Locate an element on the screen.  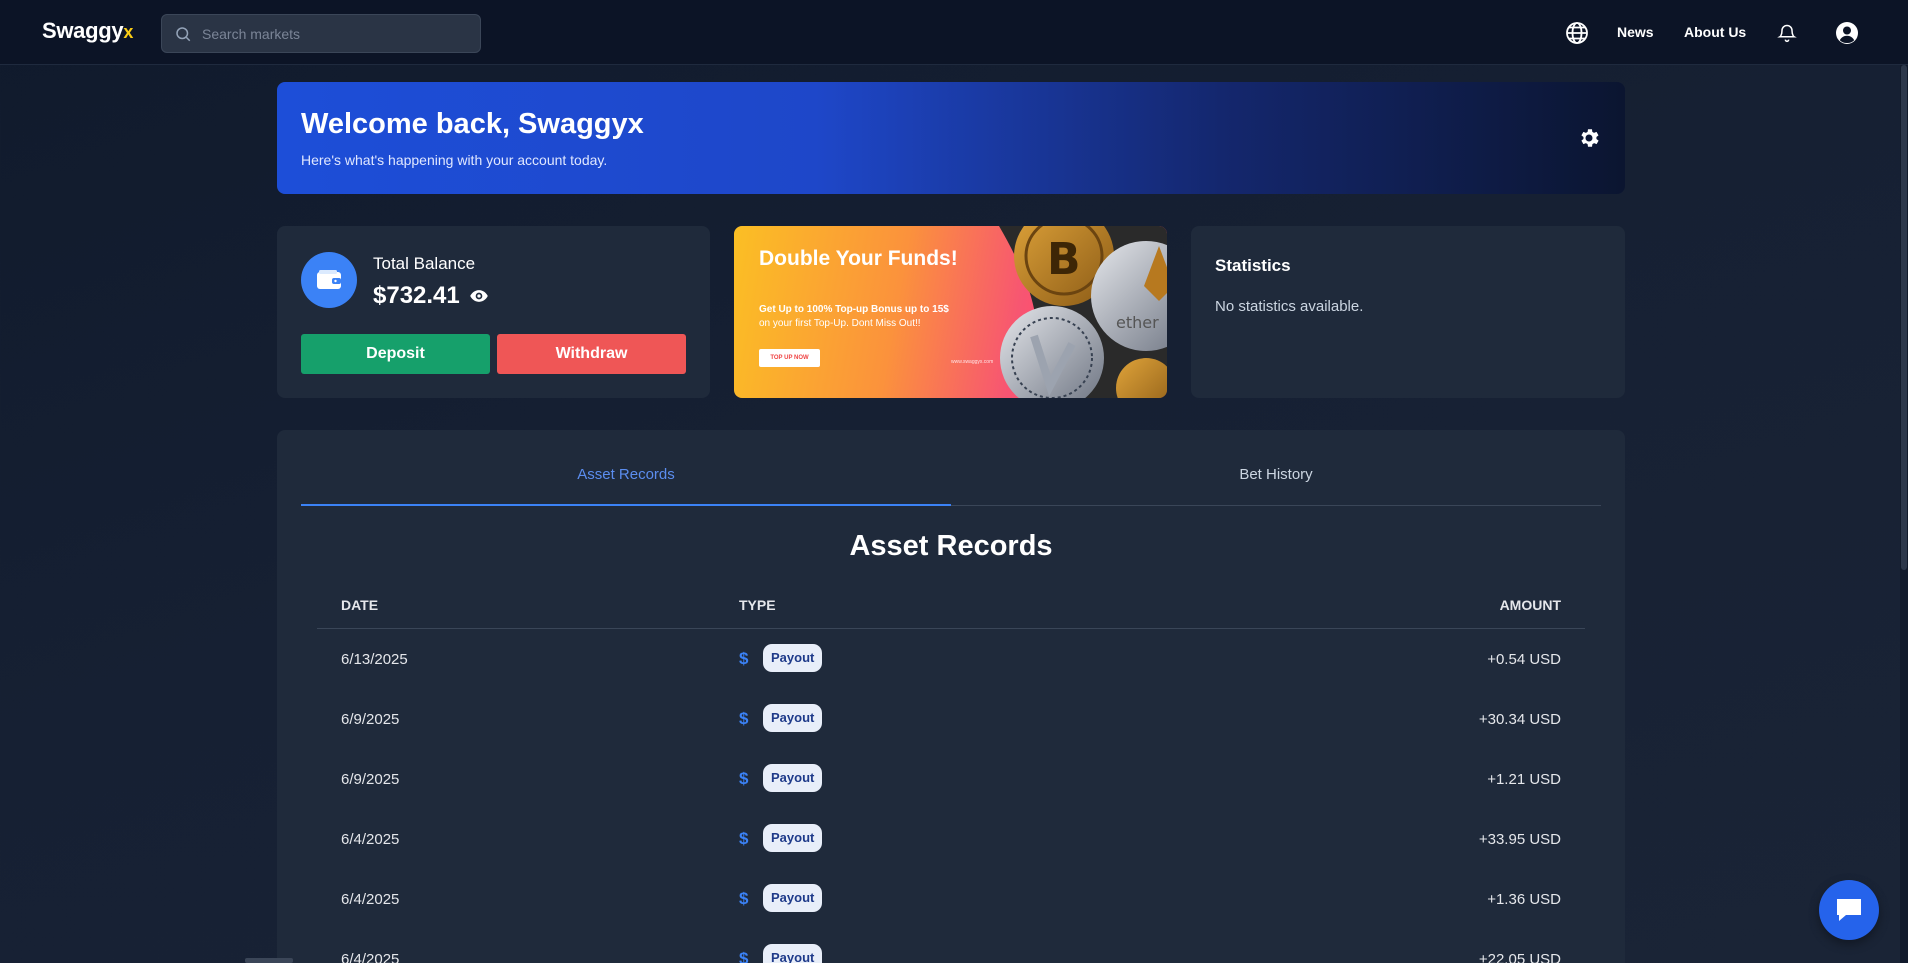
row-amount: +0.54 USD is located at coordinates (1524, 659).